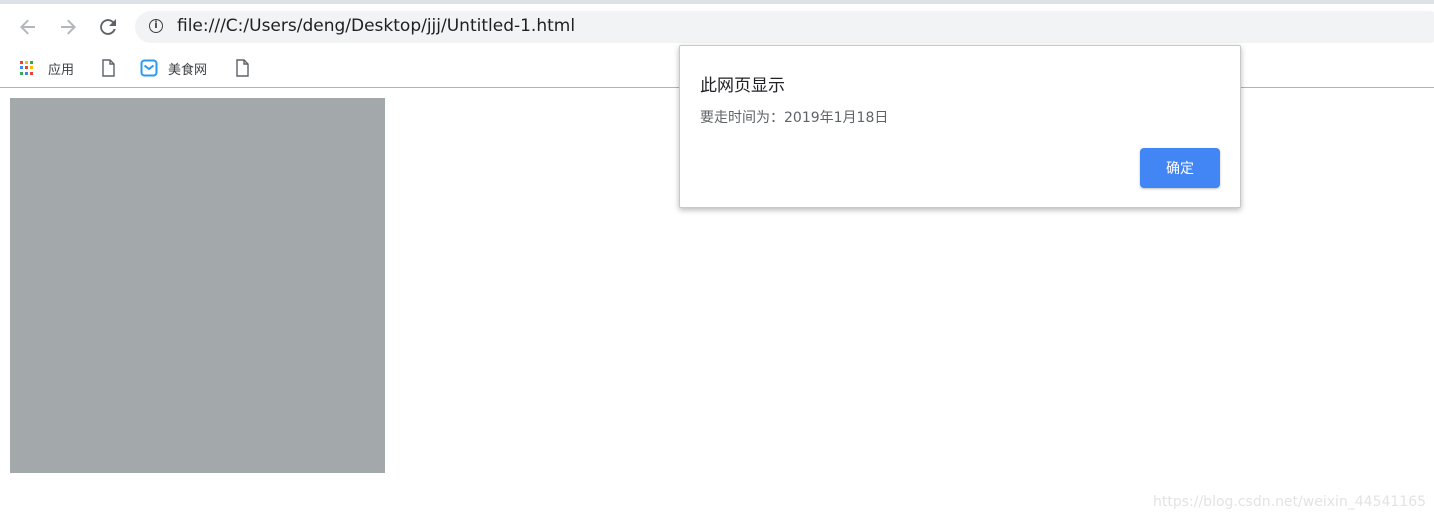 The height and width of the screenshot is (522, 1434). I want to click on alert-message: 要走时间为：2019年1月18日, so click(794, 118).